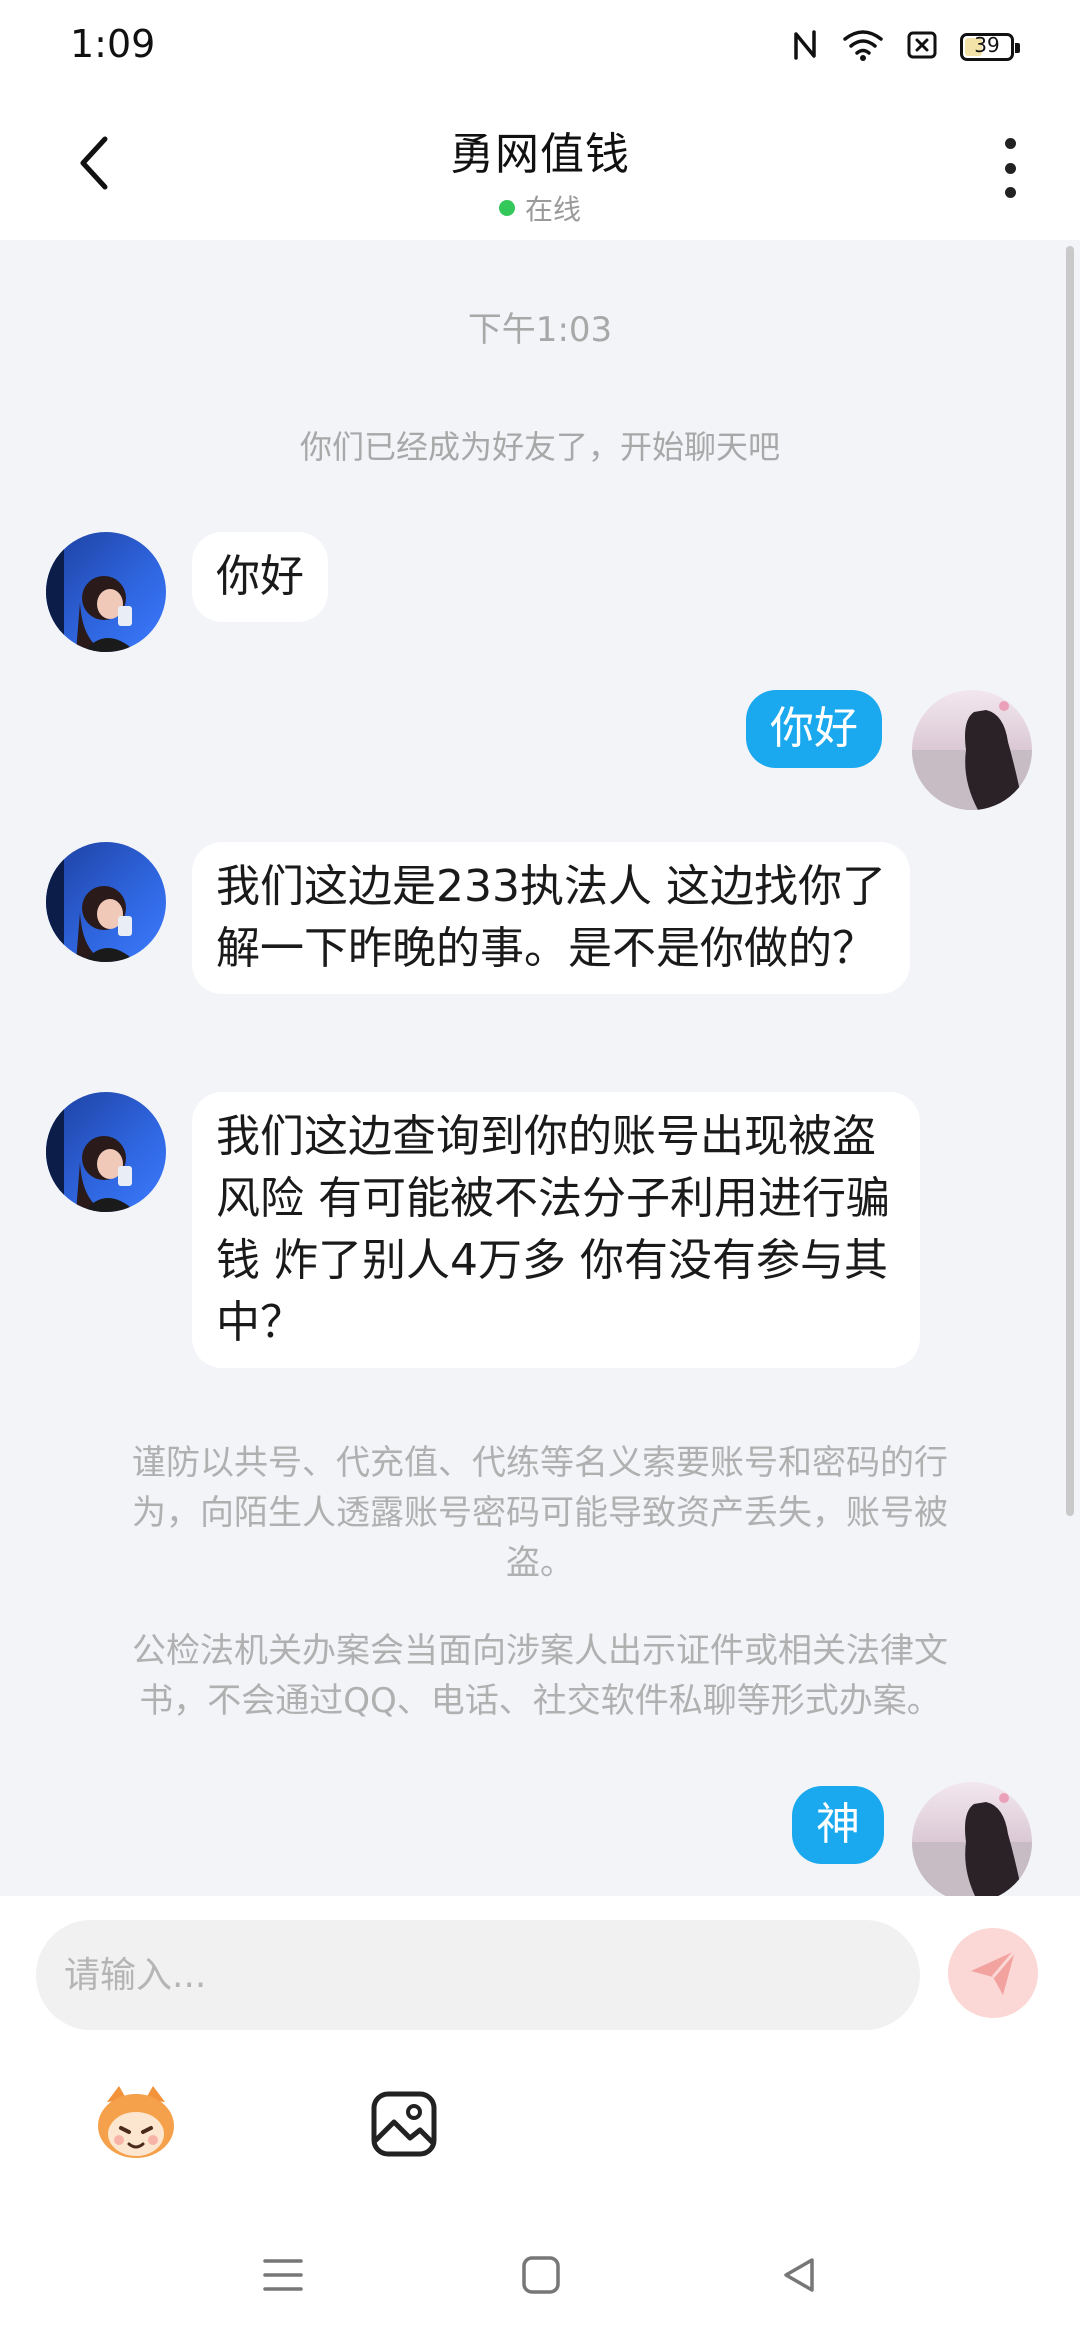 This screenshot has width=1080, height=2340. What do you see at coordinates (922, 47) in the screenshot?
I see `sim-off-icon` at bounding box center [922, 47].